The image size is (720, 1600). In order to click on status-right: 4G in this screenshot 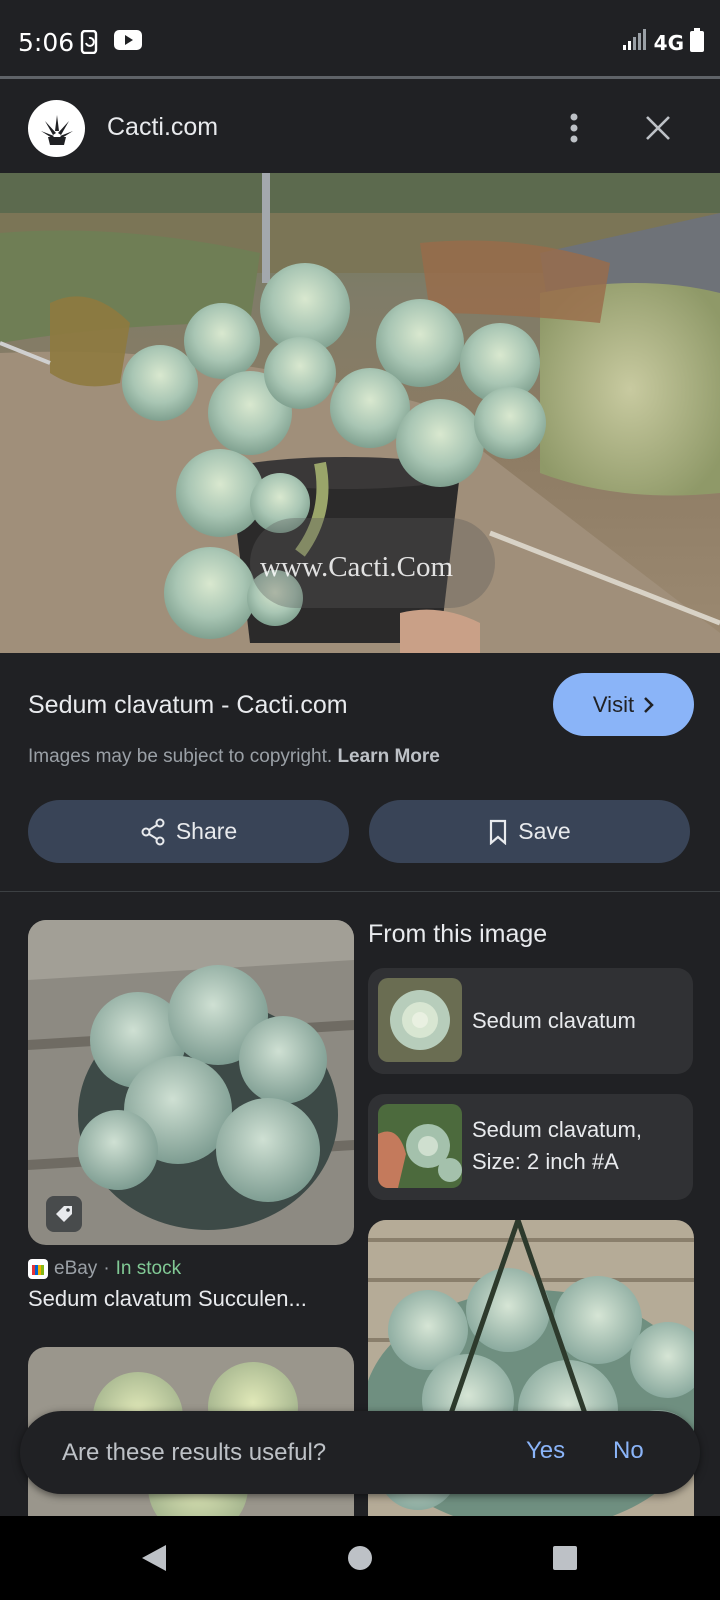, I will do `click(663, 42)`.